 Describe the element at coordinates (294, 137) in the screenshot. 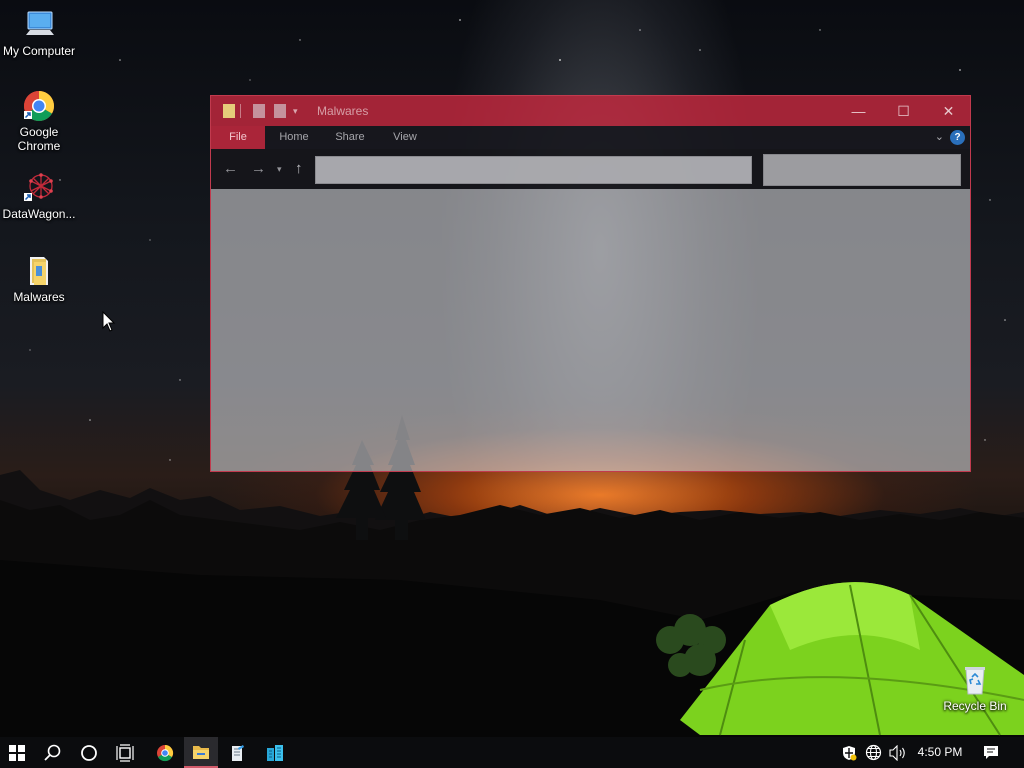

I see `tab-home: Home` at that location.